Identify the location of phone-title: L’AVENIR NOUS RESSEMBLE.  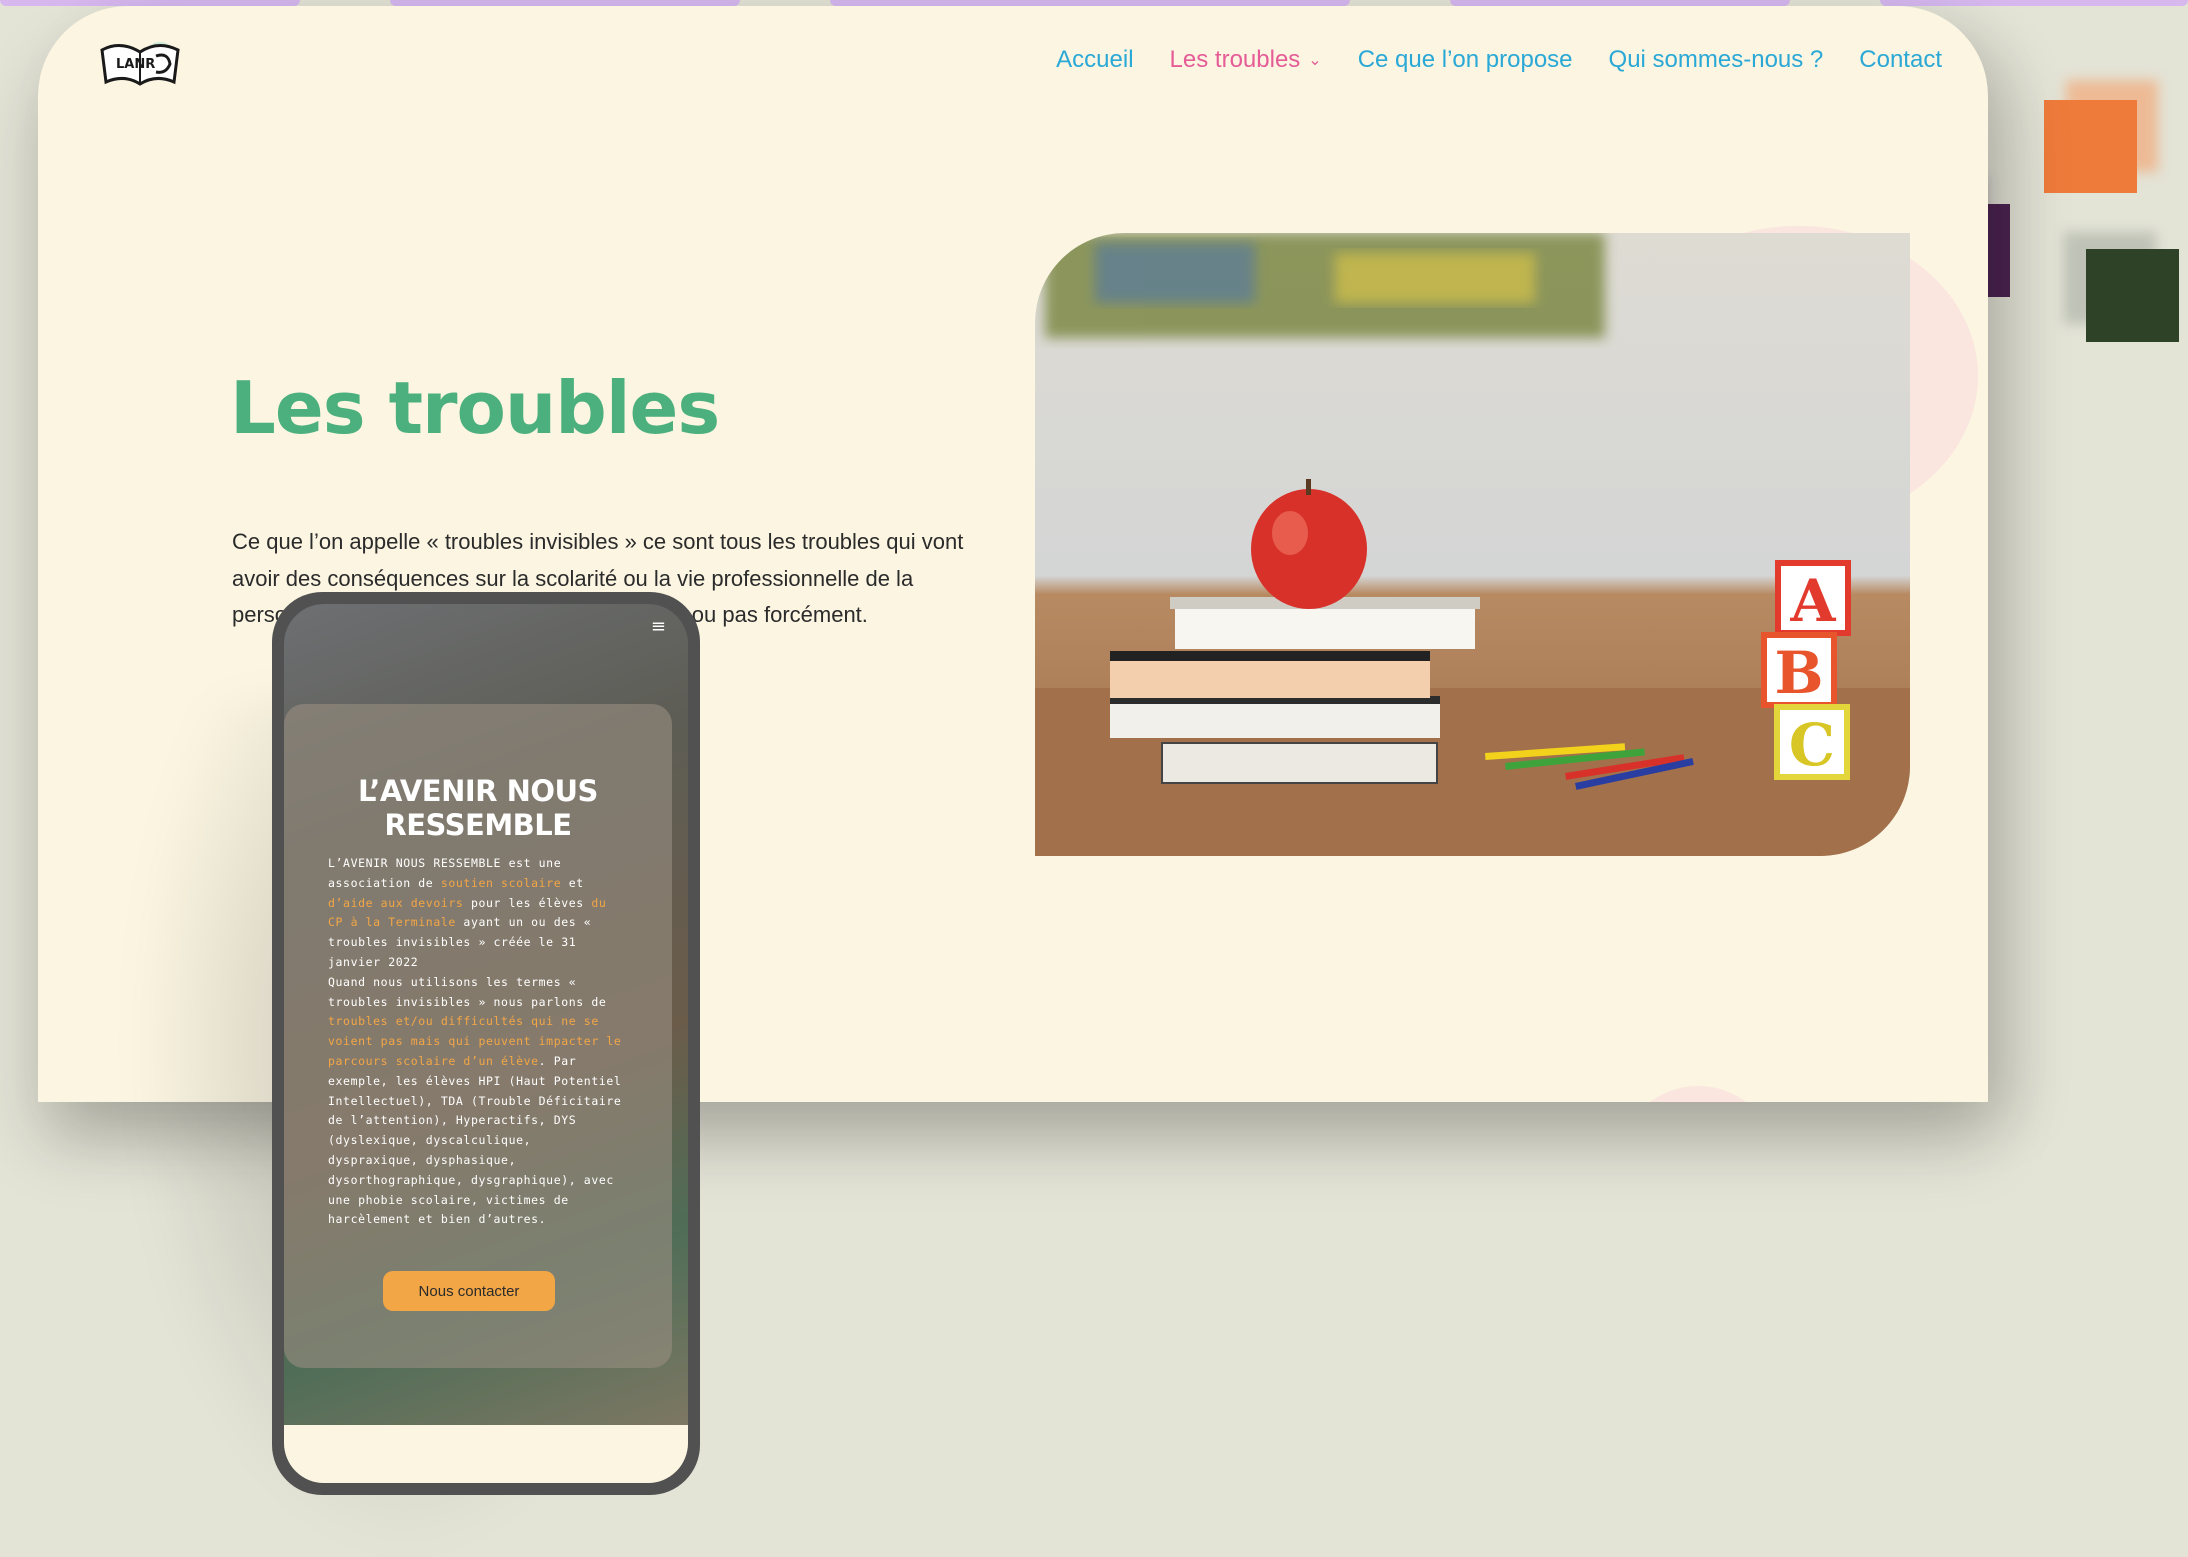
(478, 808).